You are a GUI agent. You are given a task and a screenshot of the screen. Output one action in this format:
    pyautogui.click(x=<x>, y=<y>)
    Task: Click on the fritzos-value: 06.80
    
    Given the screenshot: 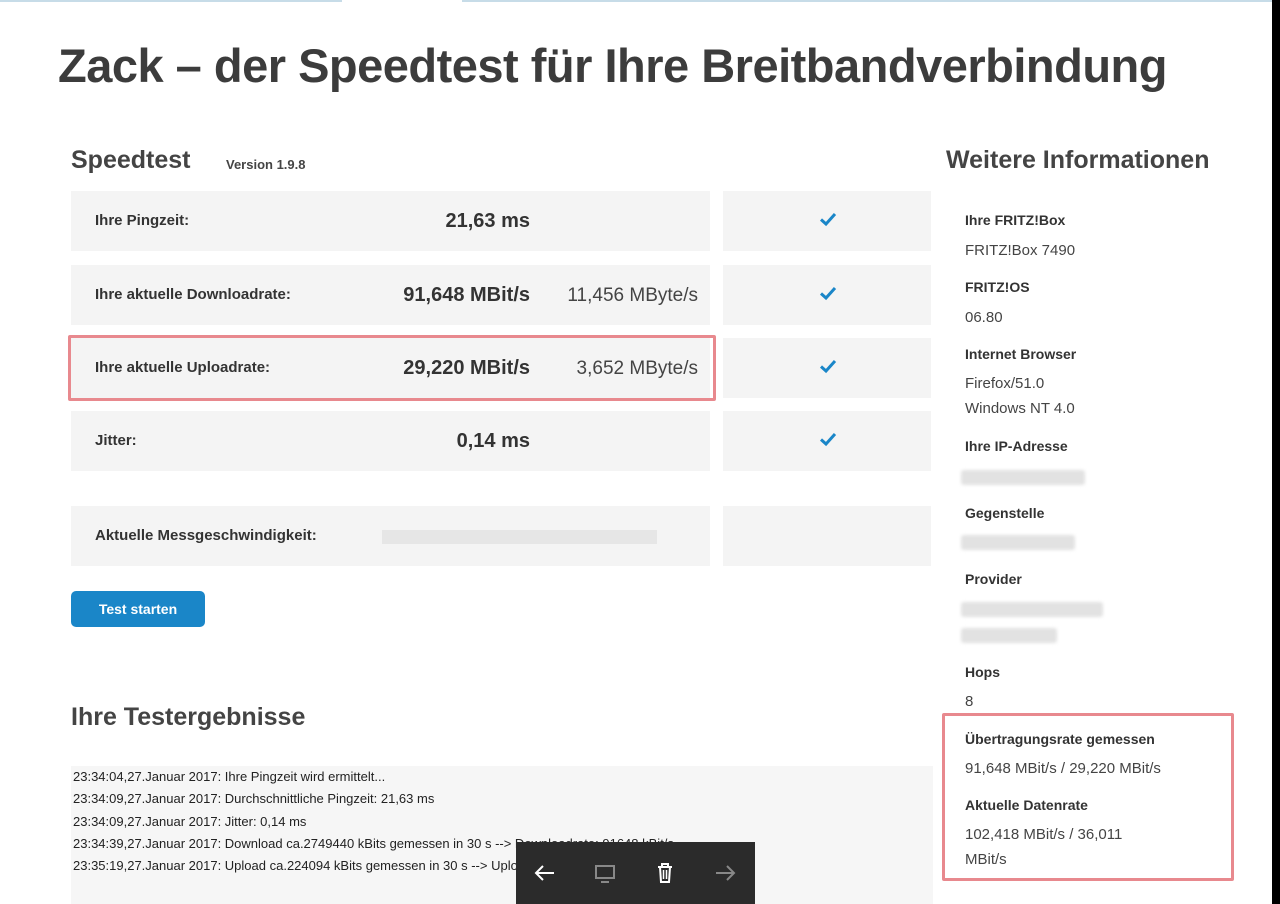 What is the action you would take?
    pyautogui.click(x=984, y=317)
    